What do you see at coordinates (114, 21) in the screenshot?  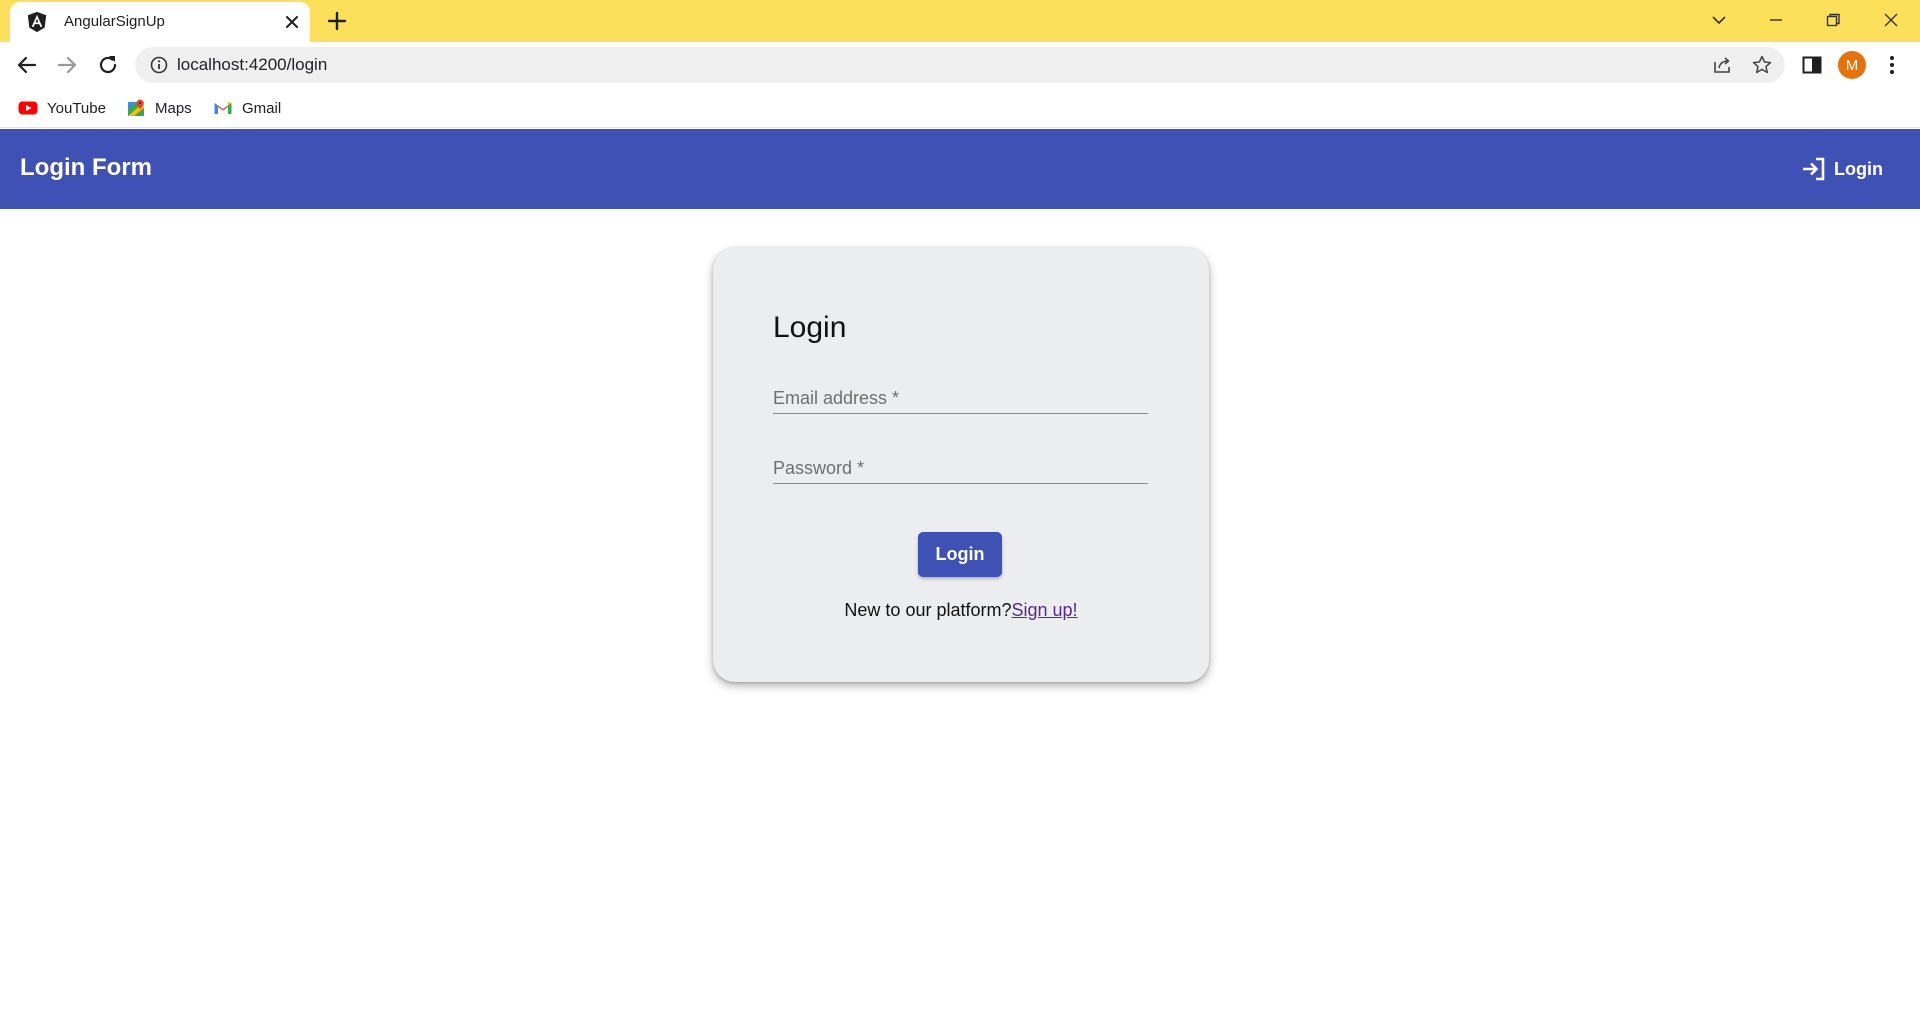 I see `tab-title: AngularSignUp` at bounding box center [114, 21].